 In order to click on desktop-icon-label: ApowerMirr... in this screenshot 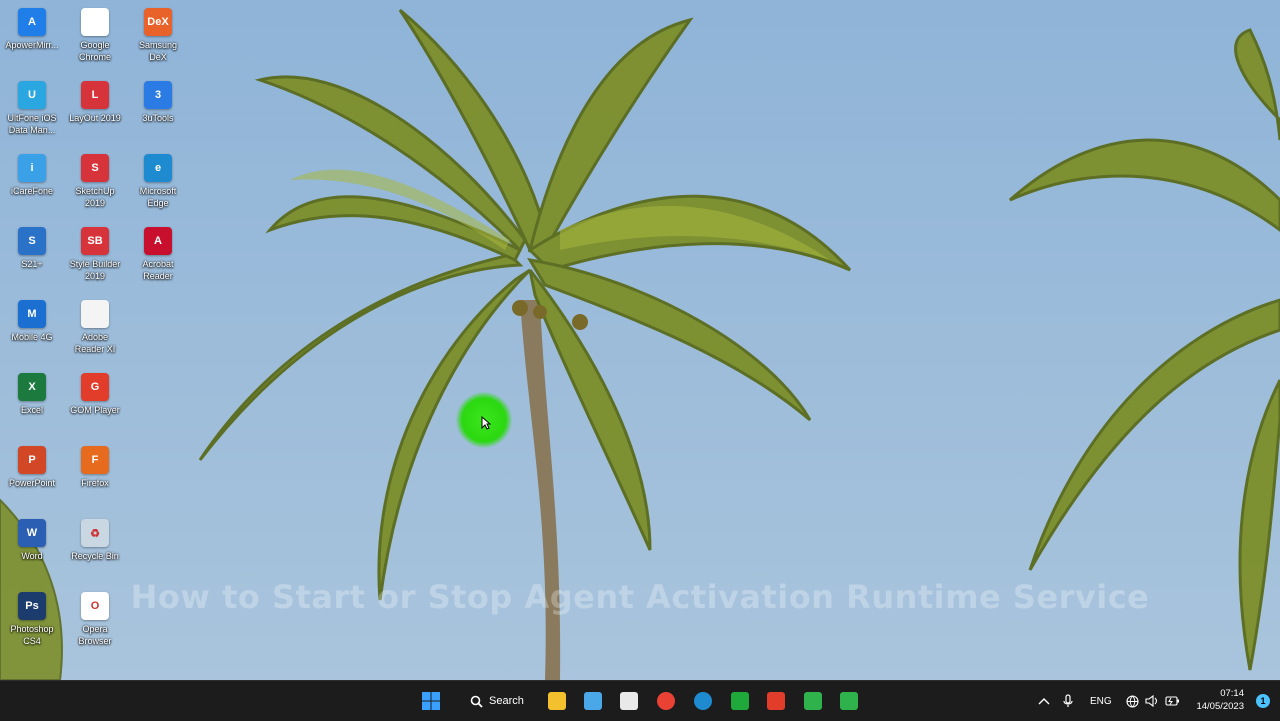, I will do `click(32, 45)`.